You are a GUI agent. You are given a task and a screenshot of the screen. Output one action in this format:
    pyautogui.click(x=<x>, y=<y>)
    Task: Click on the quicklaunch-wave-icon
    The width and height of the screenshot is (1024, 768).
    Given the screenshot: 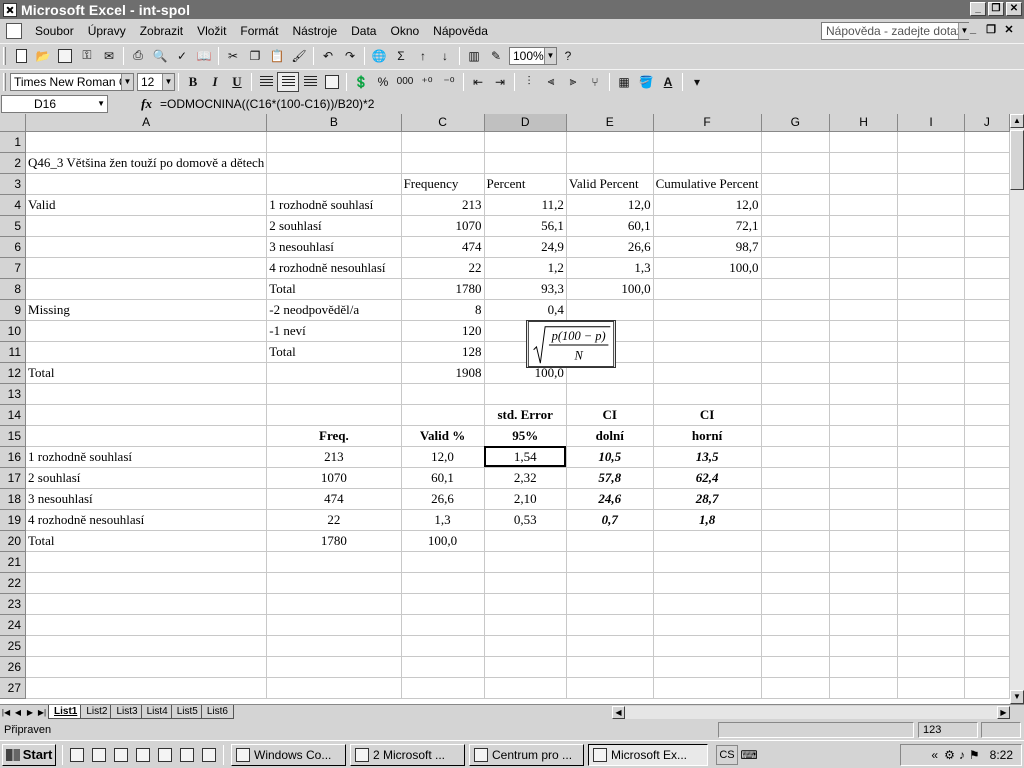 What is the action you would take?
    pyautogui.click(x=165, y=755)
    